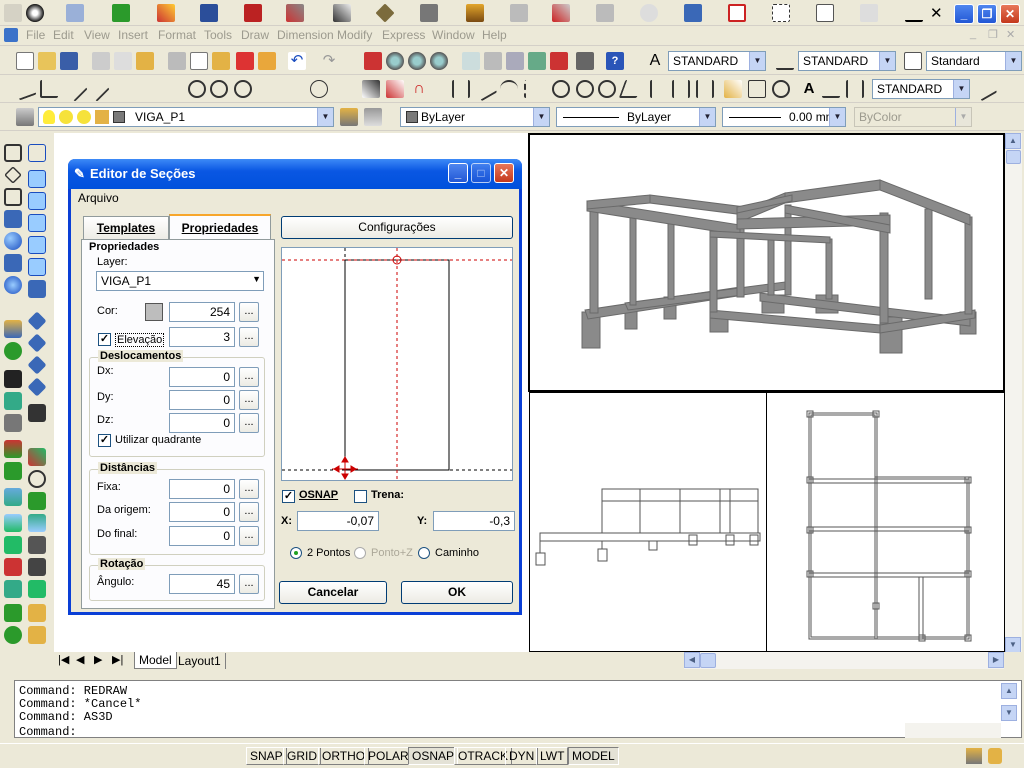 Image resolution: width=1024 pixels, height=768 pixels. I want to click on status-grid: GRID, so click(302, 756).